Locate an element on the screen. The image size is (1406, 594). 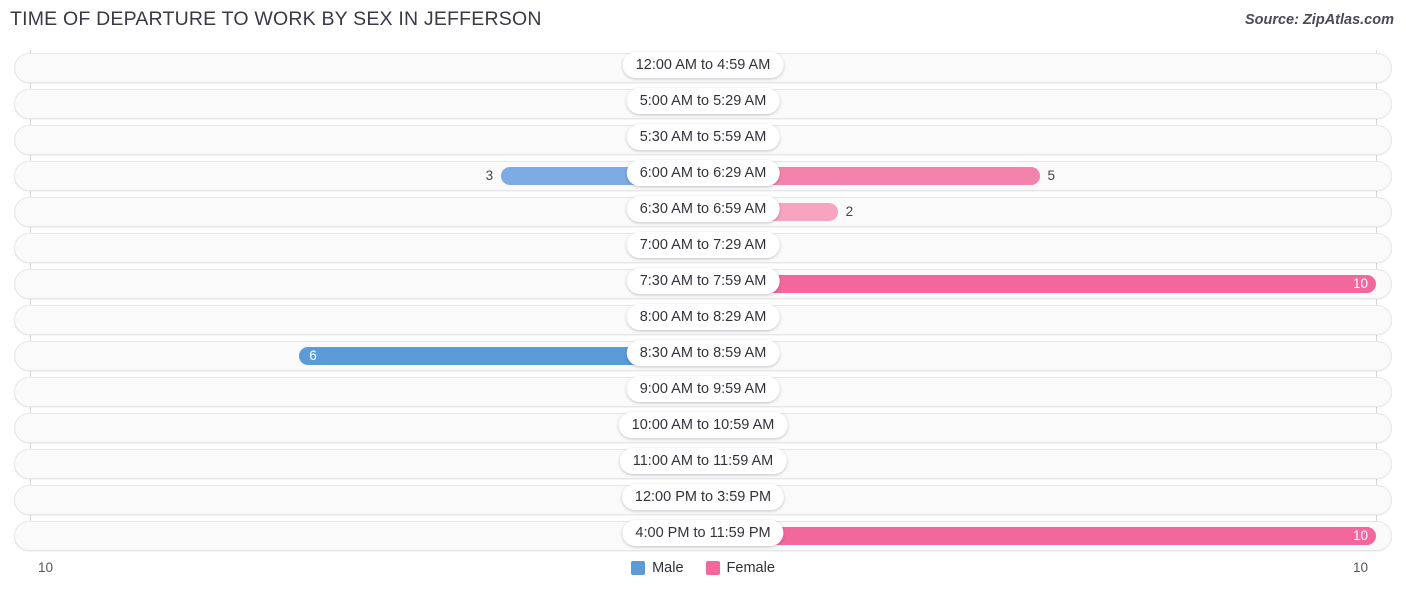
chart-footer: 10 10 Male Female is located at coordinates (703, 575).